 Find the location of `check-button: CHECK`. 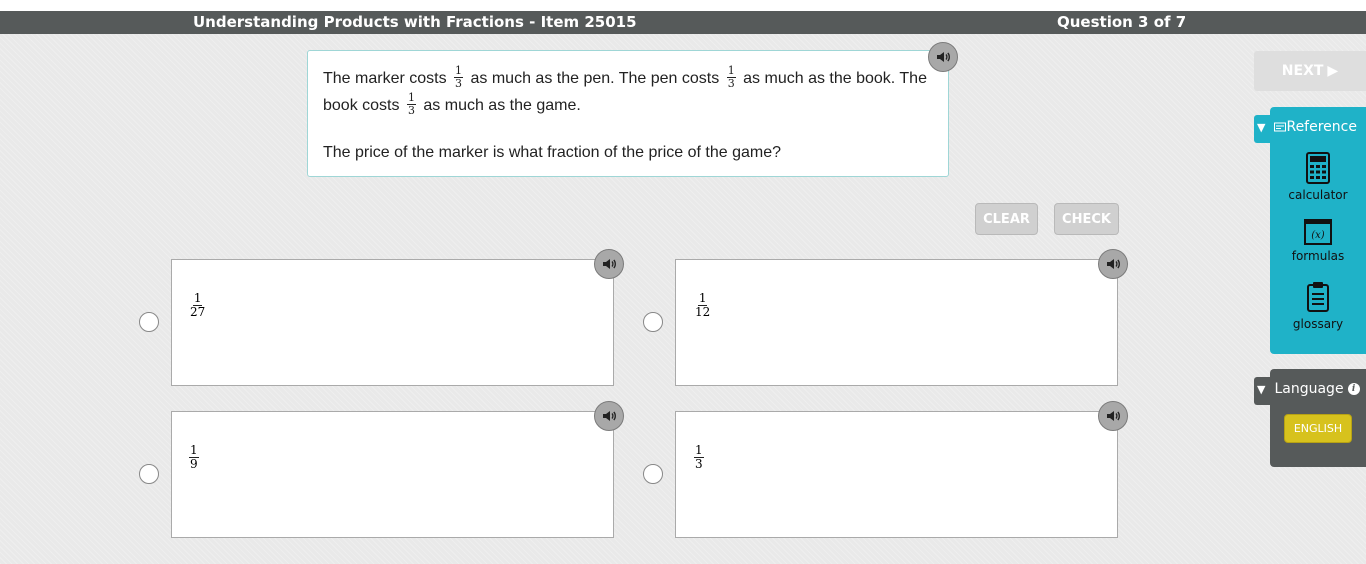

check-button: CHECK is located at coordinates (1086, 219).